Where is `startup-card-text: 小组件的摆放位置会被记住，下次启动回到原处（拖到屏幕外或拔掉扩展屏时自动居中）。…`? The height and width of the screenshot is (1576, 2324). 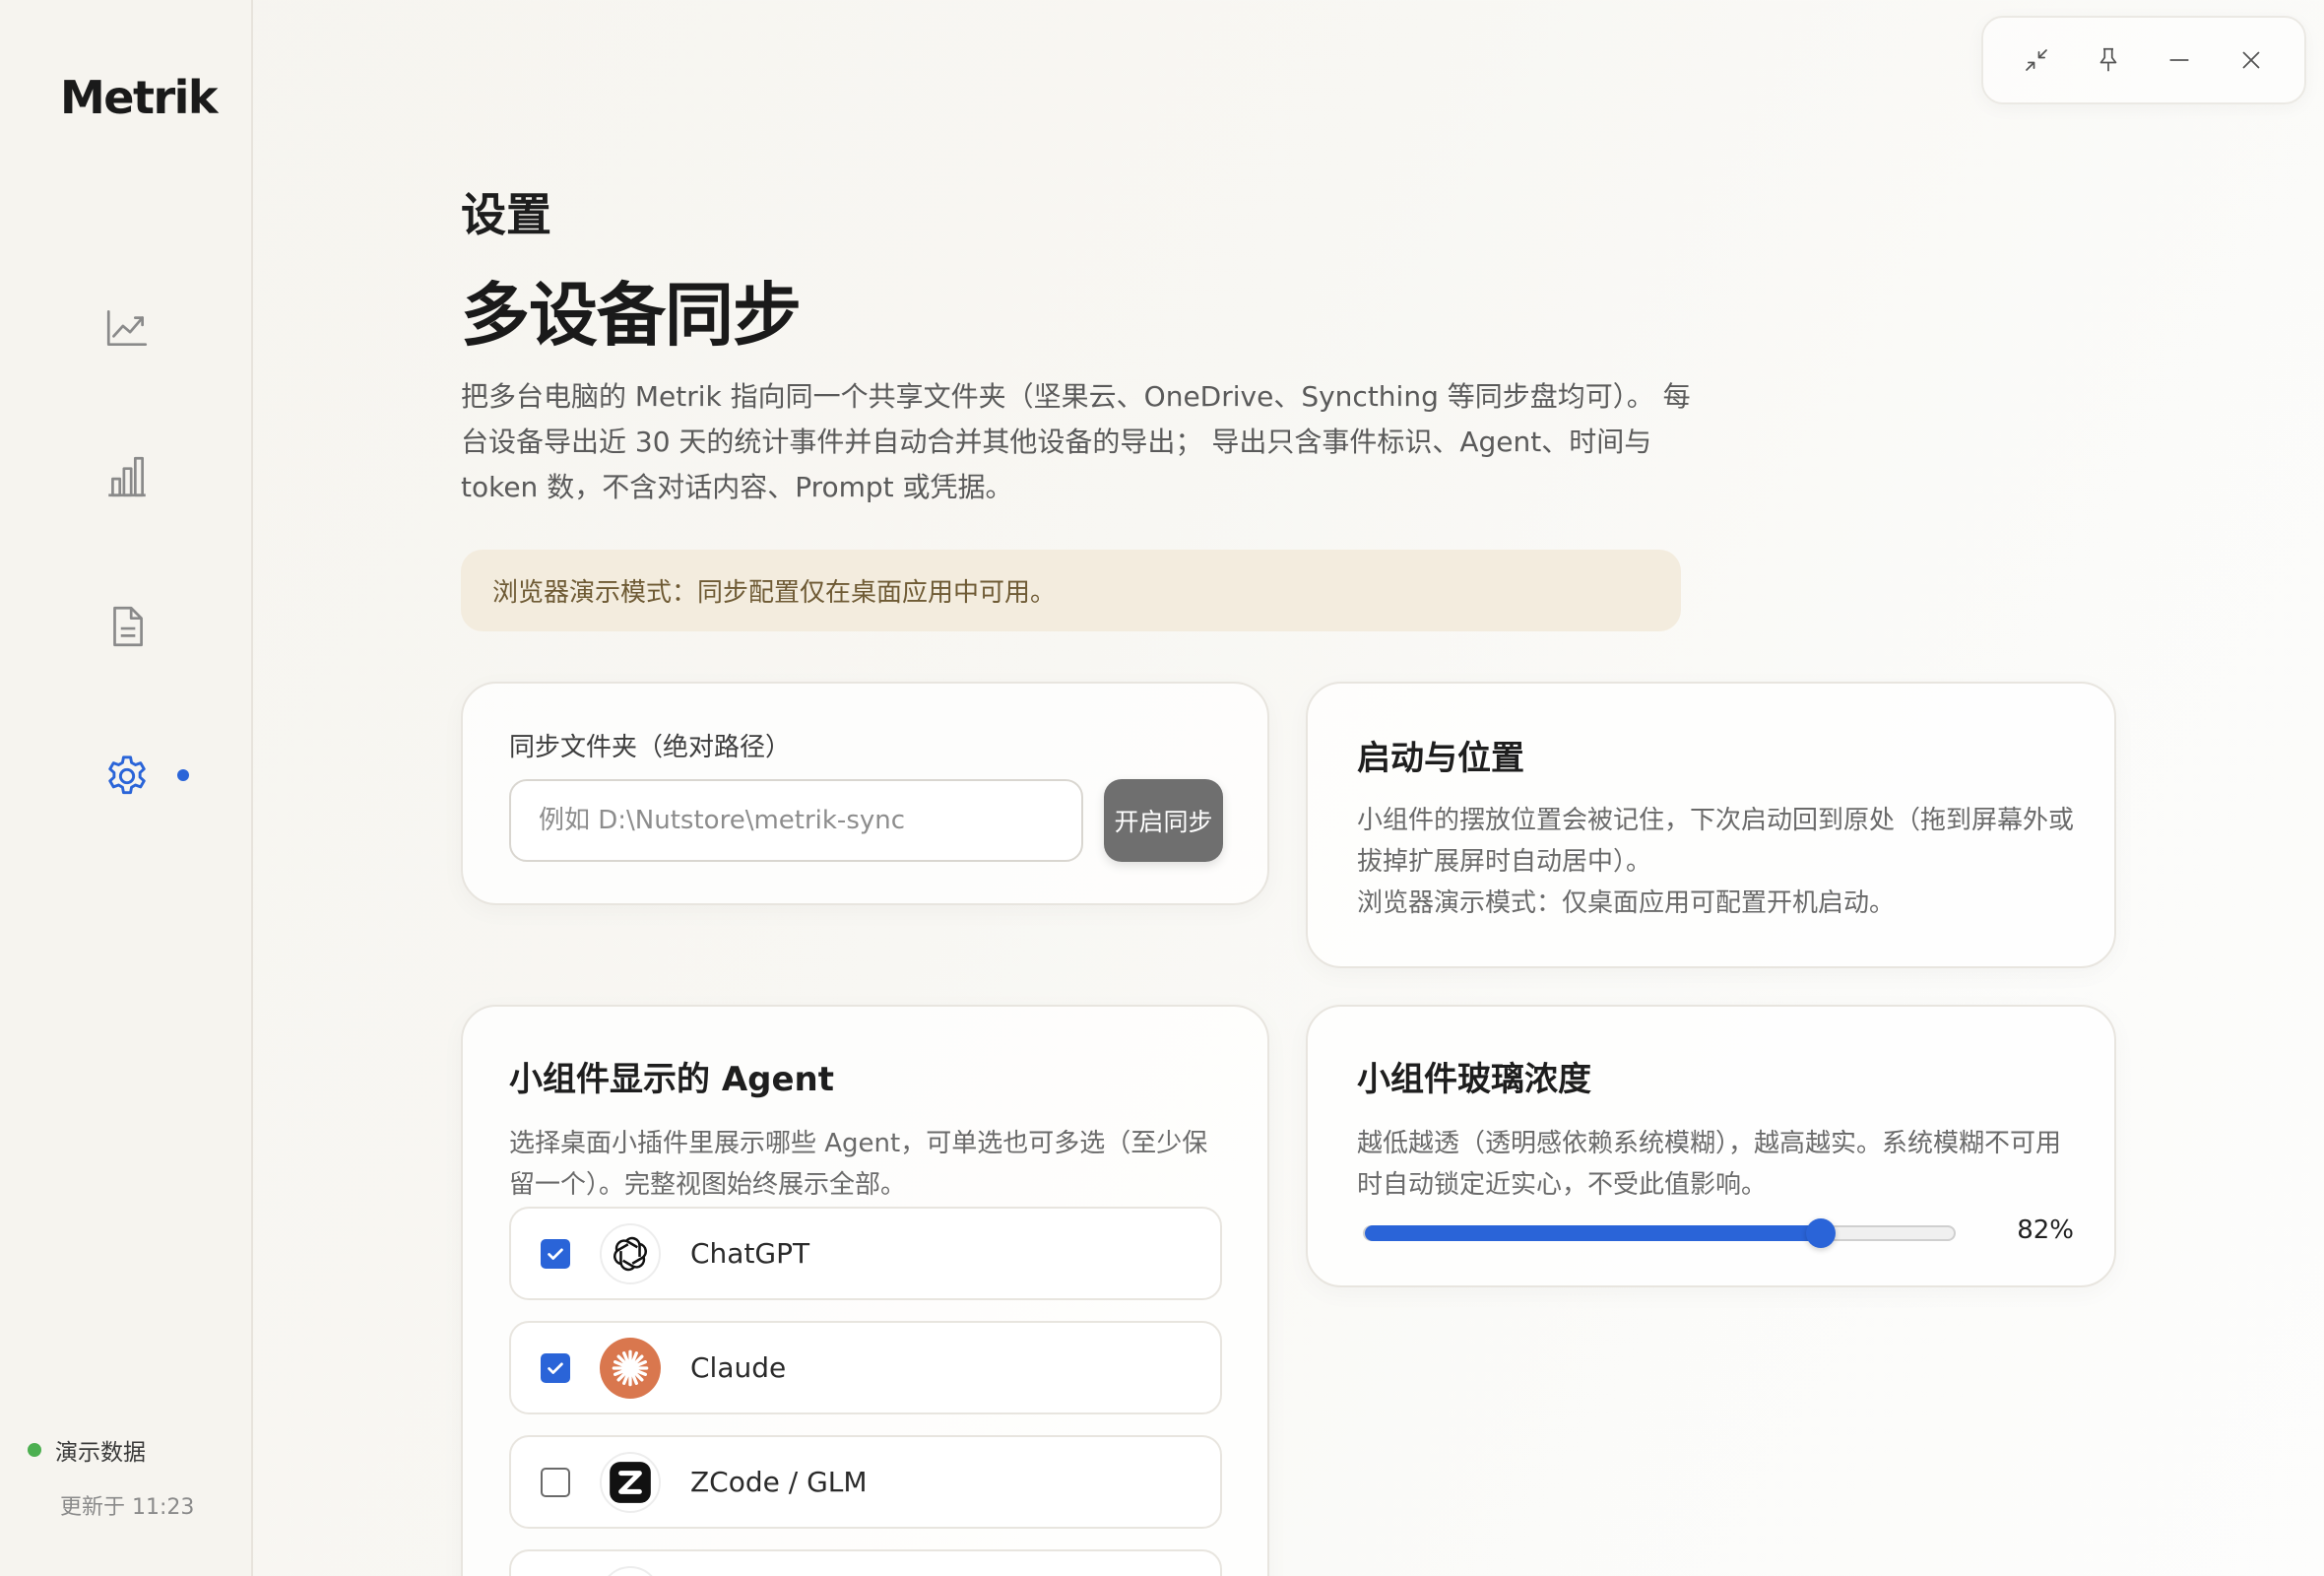
startup-card-text: 小组件的摆放位置会被记住，下次启动回到原处（拖到屏幕外或拔掉扩展屏时自动居中）。… is located at coordinates (1717, 862).